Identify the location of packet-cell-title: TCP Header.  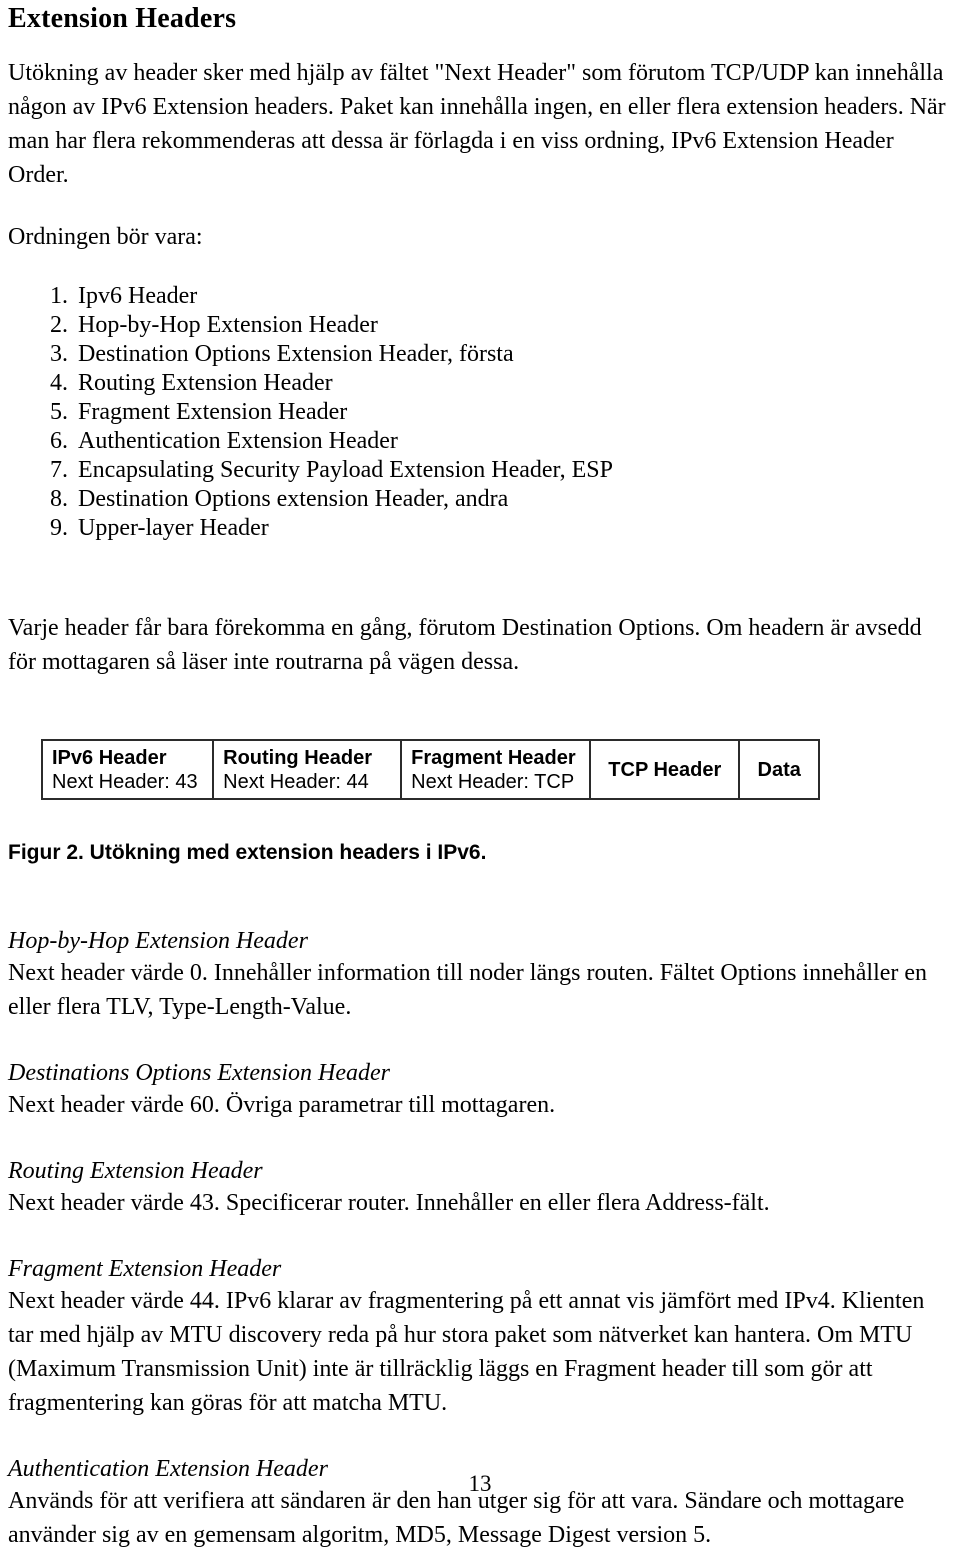
(665, 769).